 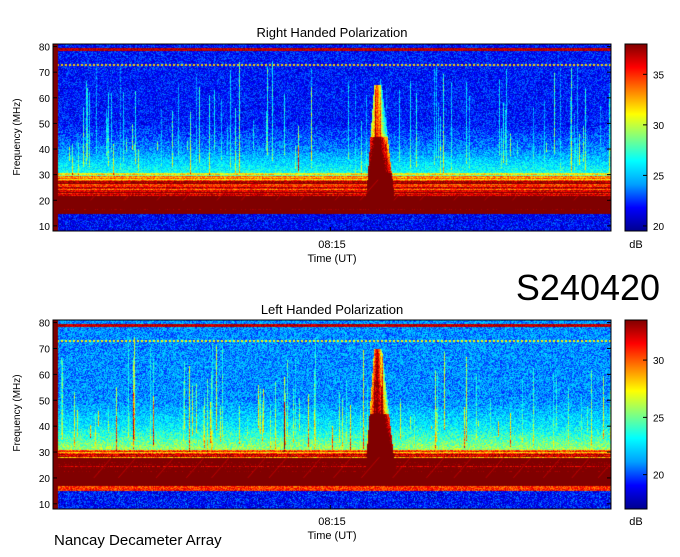 I want to click on footer-label: Nancay Decameter Array, so click(x=138, y=540).